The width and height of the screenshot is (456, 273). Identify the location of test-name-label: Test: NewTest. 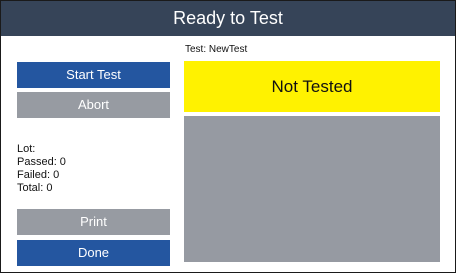
(216, 49).